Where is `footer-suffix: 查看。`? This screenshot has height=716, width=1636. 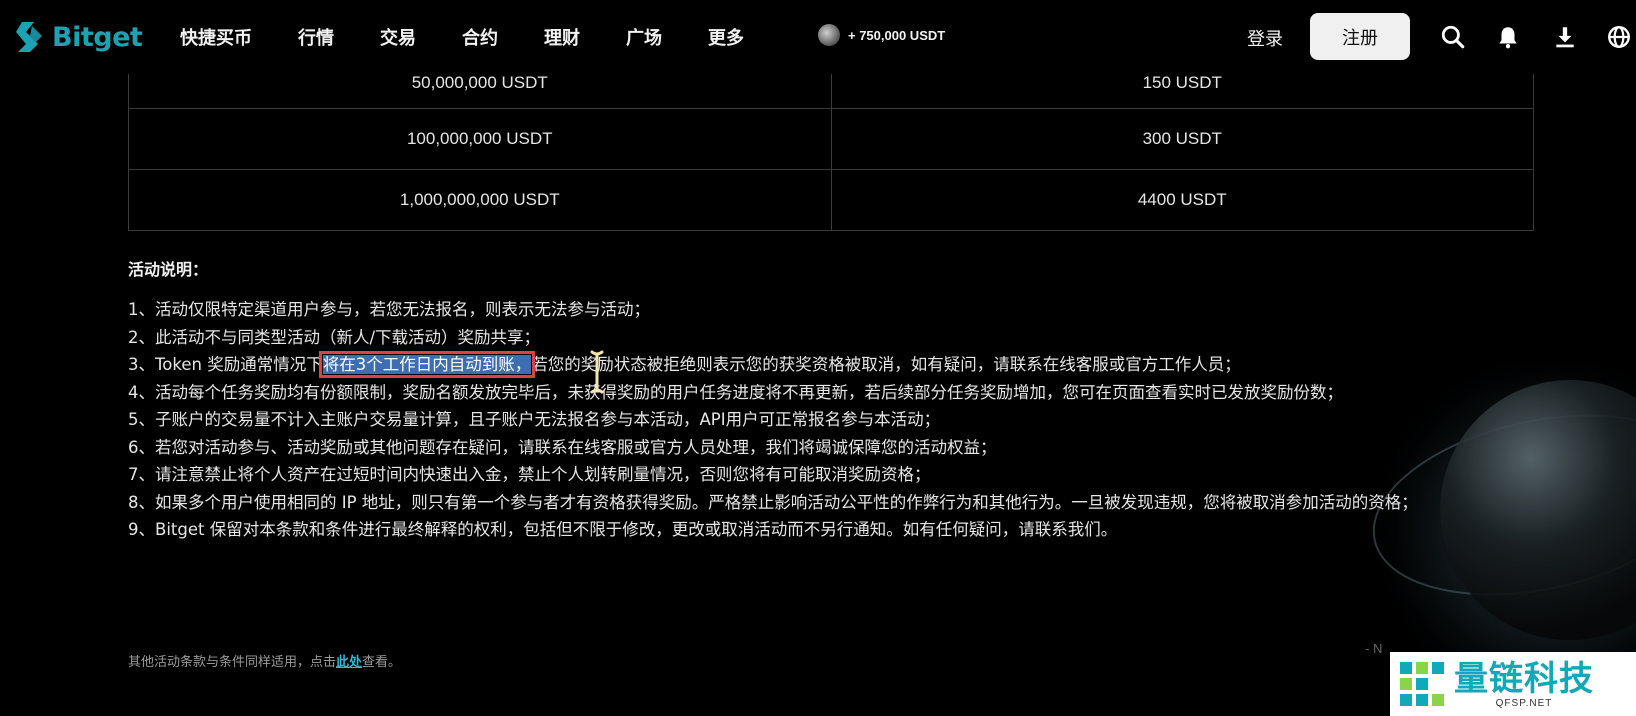 footer-suffix: 查看。 is located at coordinates (382, 662).